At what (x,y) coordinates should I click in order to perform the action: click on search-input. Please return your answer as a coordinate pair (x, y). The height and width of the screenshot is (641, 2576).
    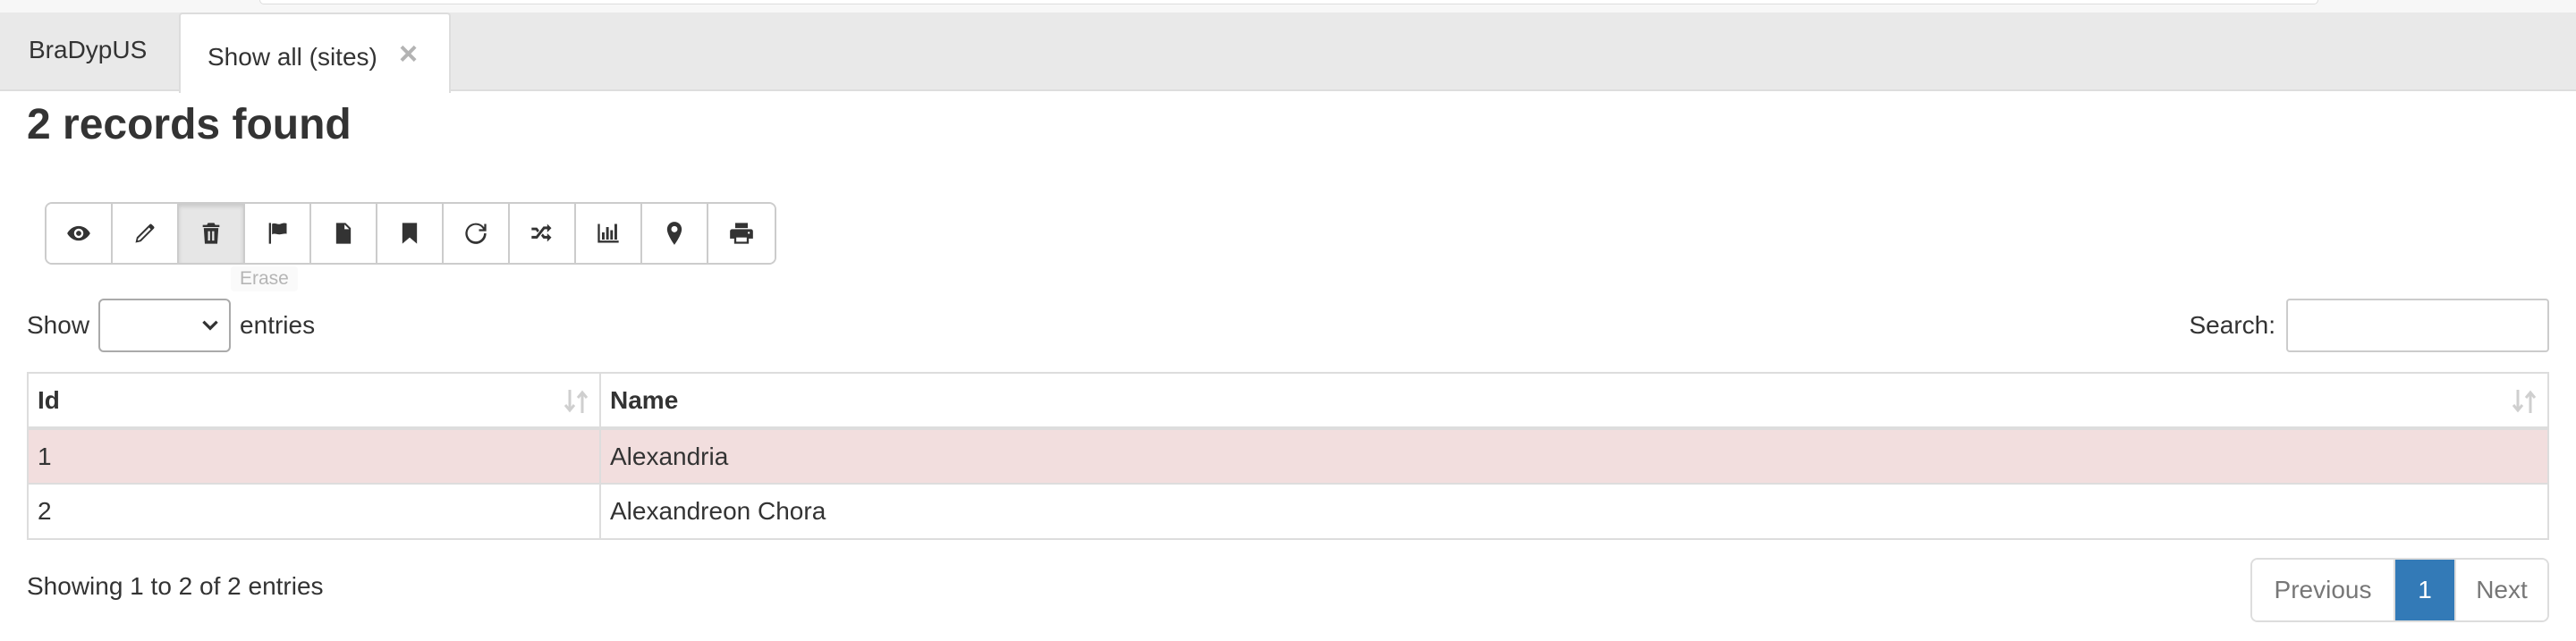
    Looking at the image, I should click on (2417, 325).